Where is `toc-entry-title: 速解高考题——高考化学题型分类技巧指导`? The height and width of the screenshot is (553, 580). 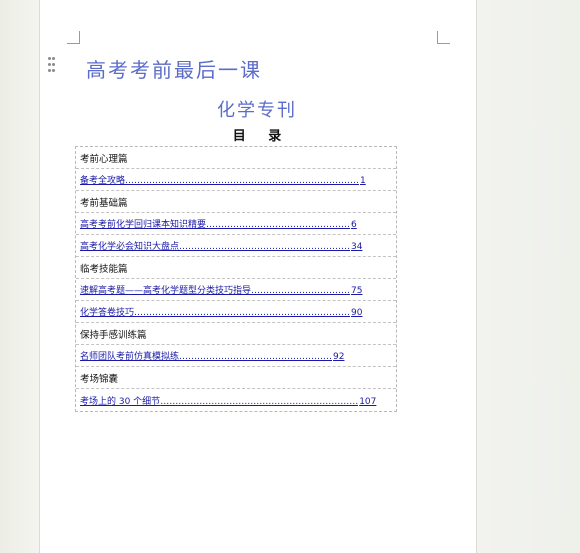
toc-entry-title: 速解高考题——高考化学题型分类技巧指导 is located at coordinates (166, 291).